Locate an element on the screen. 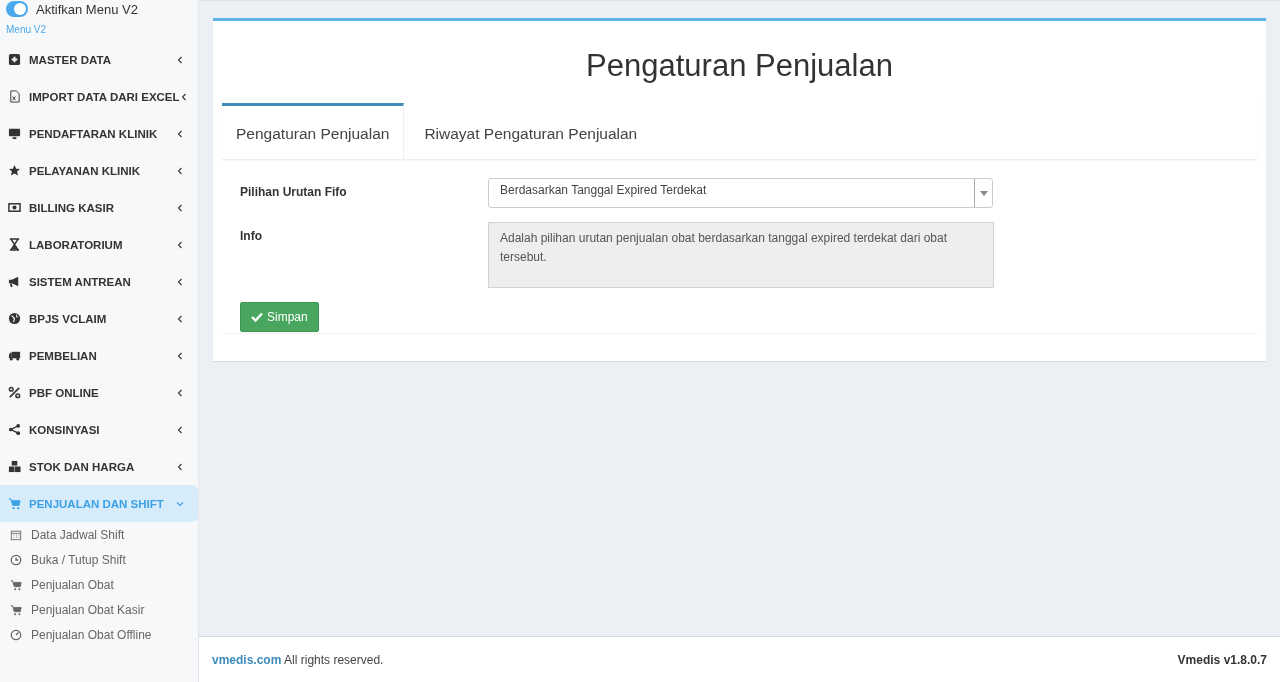 This screenshot has height=682, width=1280. version-text: Vmedis v1.8.0.7 is located at coordinates (1222, 659).